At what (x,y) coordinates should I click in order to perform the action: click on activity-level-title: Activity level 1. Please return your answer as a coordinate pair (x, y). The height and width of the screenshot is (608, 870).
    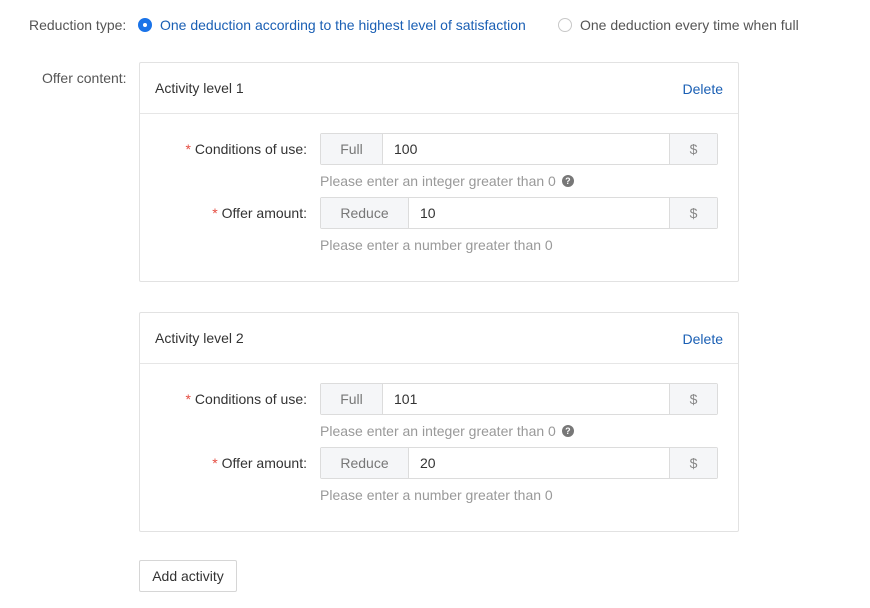
    Looking at the image, I should click on (199, 88).